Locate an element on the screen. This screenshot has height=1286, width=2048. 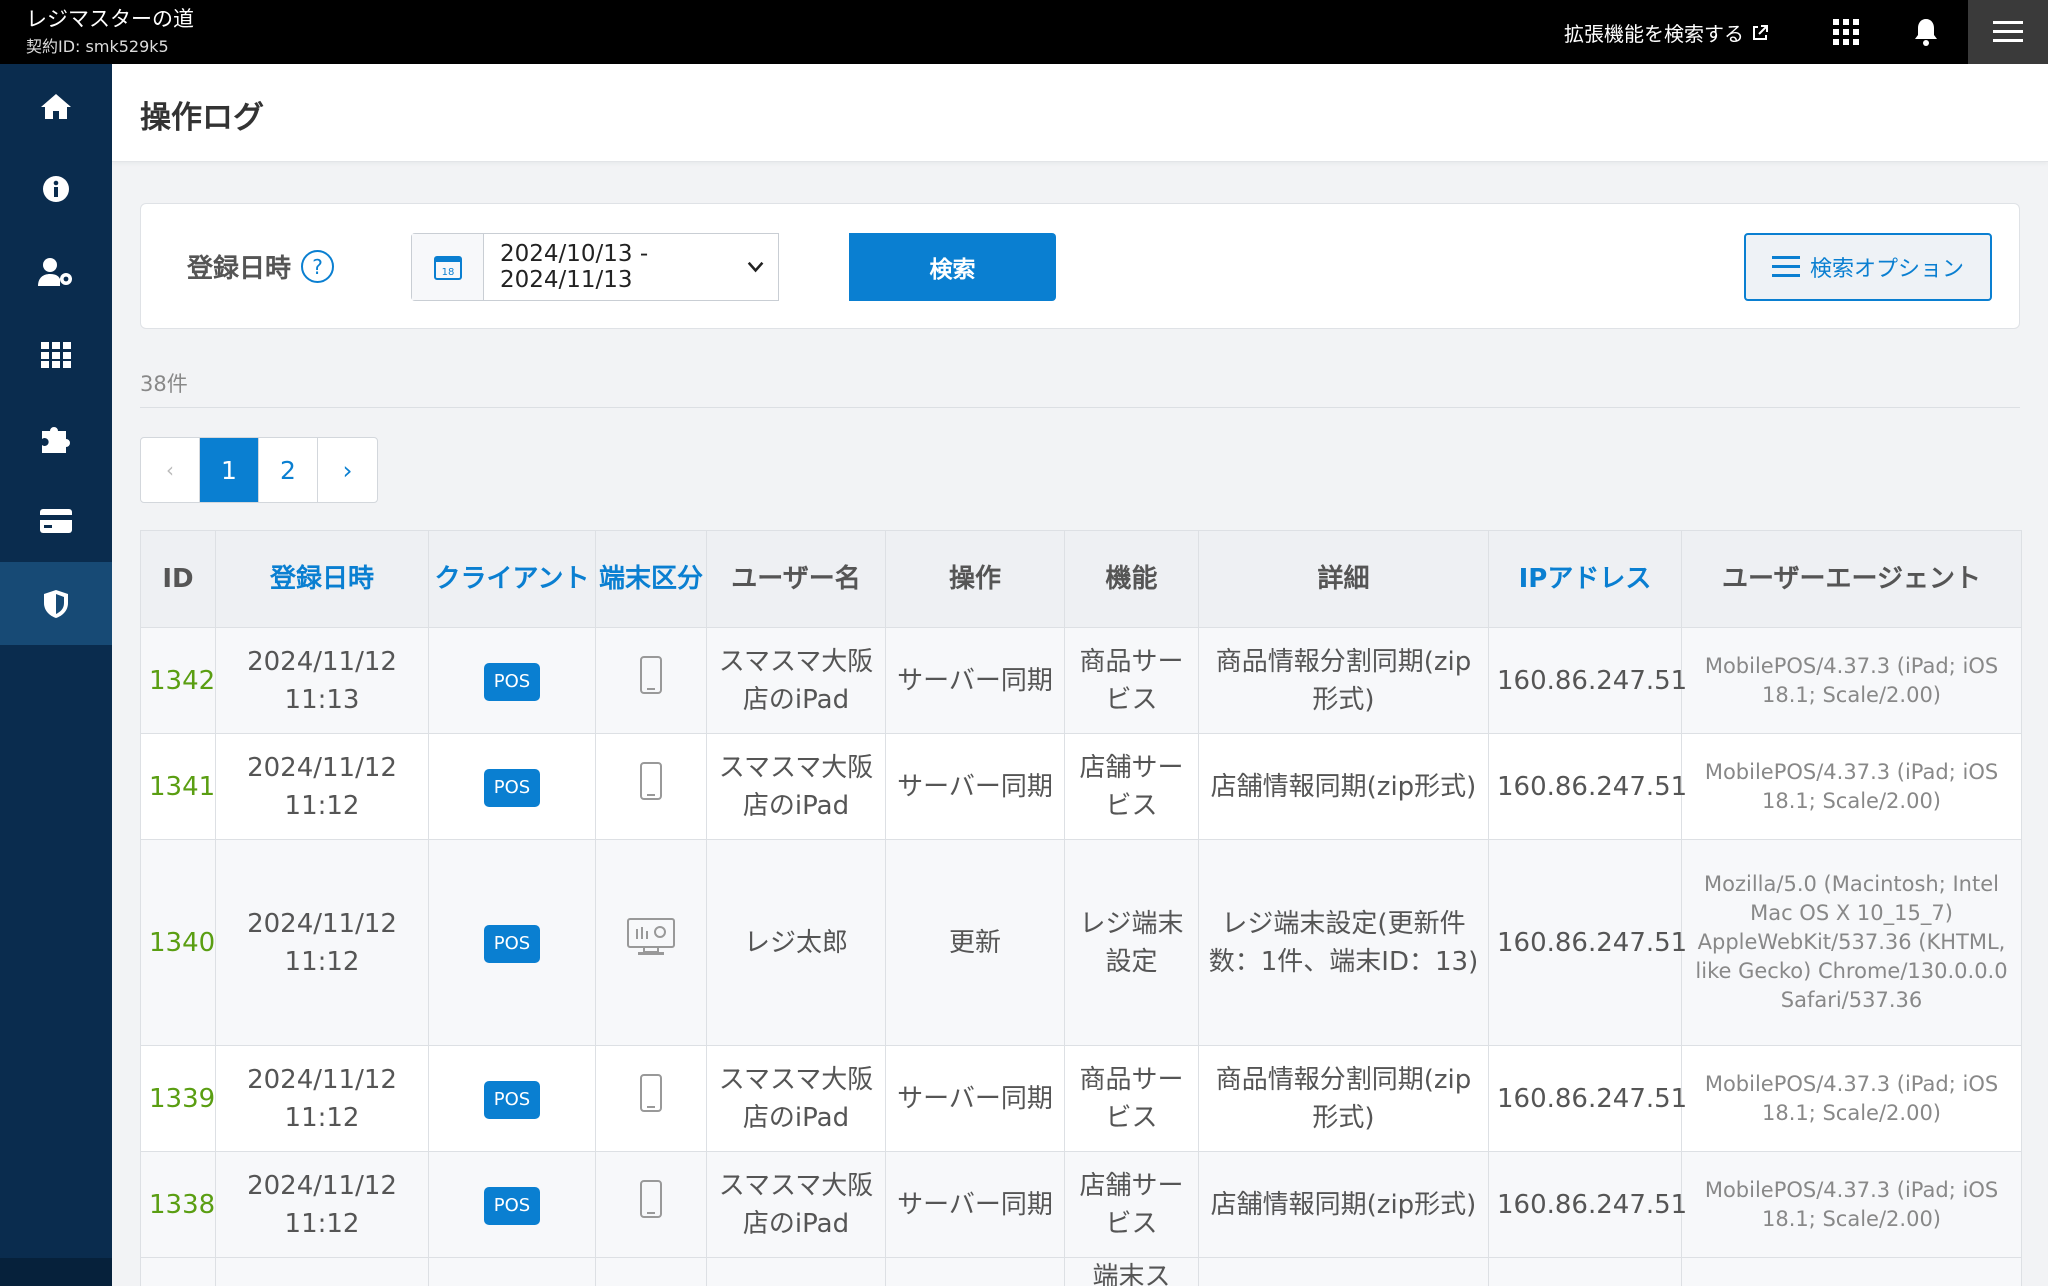
column-header-operation: 操作 is located at coordinates (975, 579).